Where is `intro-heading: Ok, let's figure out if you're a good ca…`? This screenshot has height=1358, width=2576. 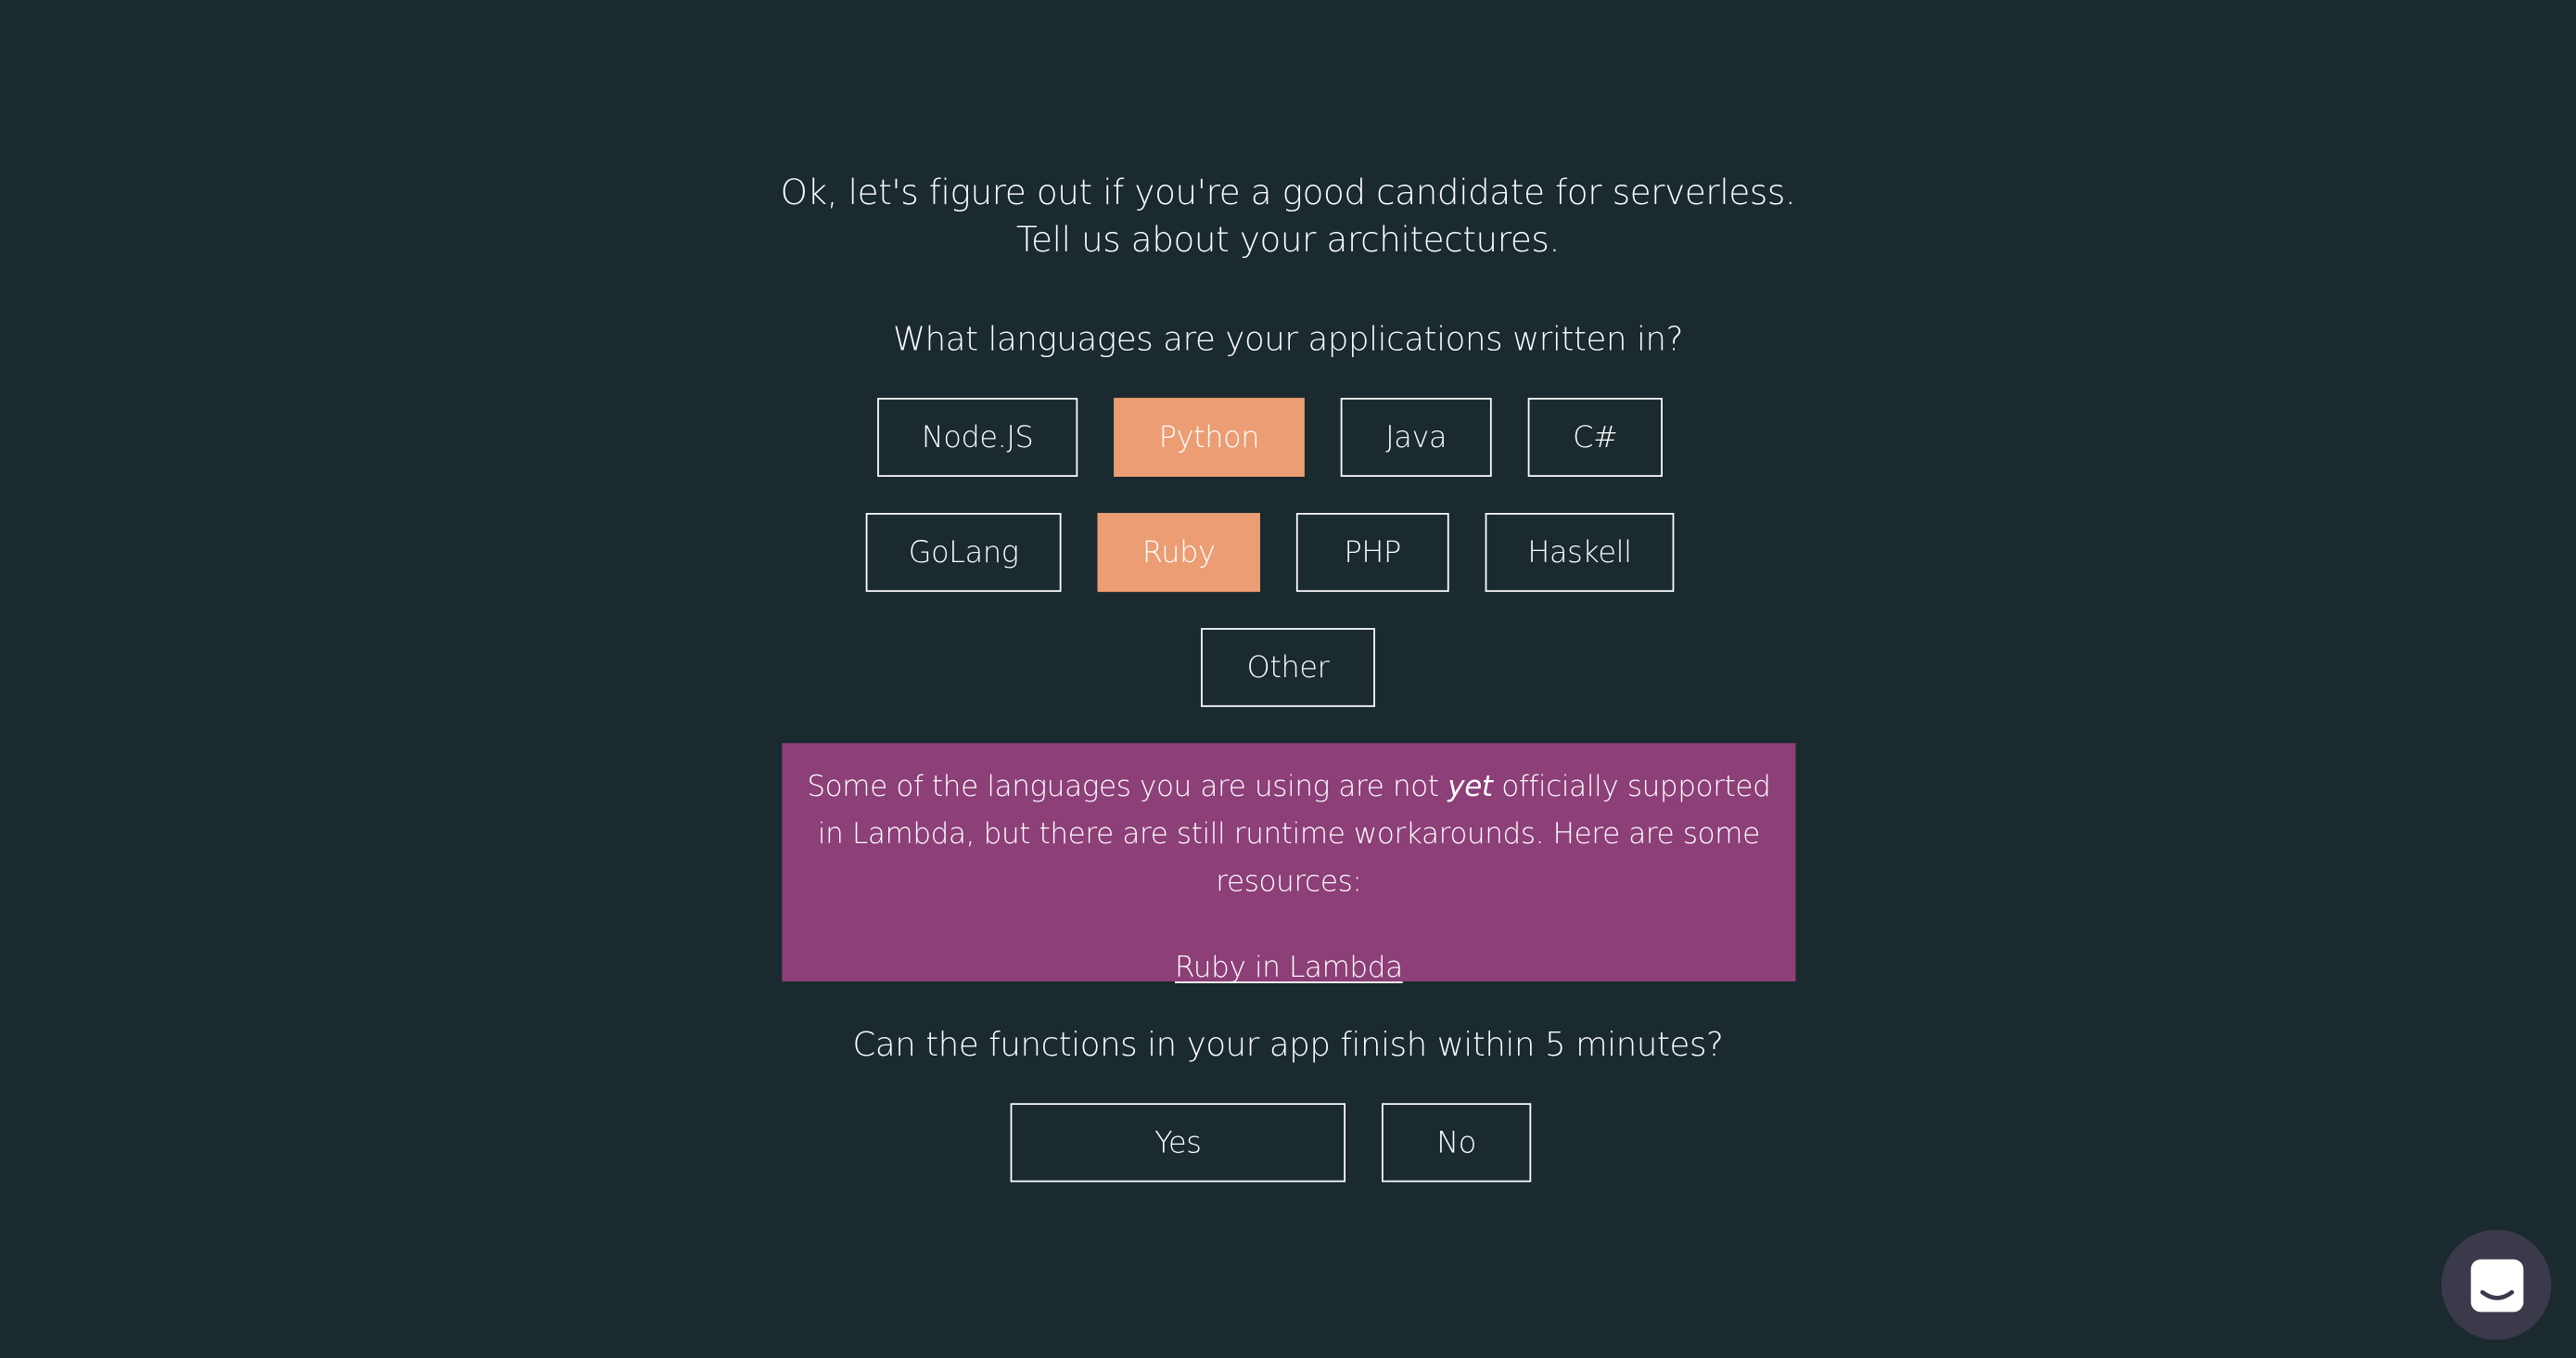
intro-heading: Ok, let's figure out if you're a good ca… is located at coordinates (1288, 217).